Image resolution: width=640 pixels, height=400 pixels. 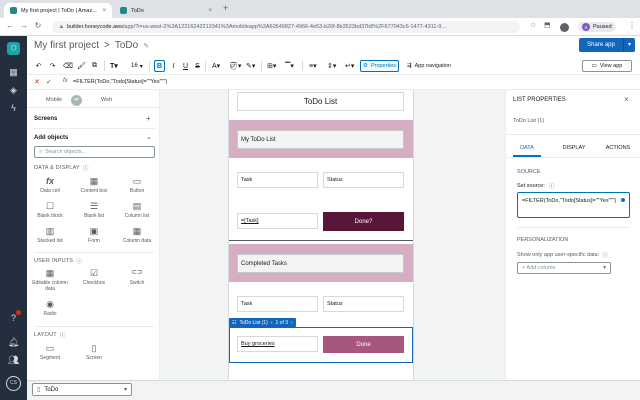 What do you see at coordinates (629, 45) in the screenshot?
I see `share-dropdown-icon: ▾` at bounding box center [629, 45].